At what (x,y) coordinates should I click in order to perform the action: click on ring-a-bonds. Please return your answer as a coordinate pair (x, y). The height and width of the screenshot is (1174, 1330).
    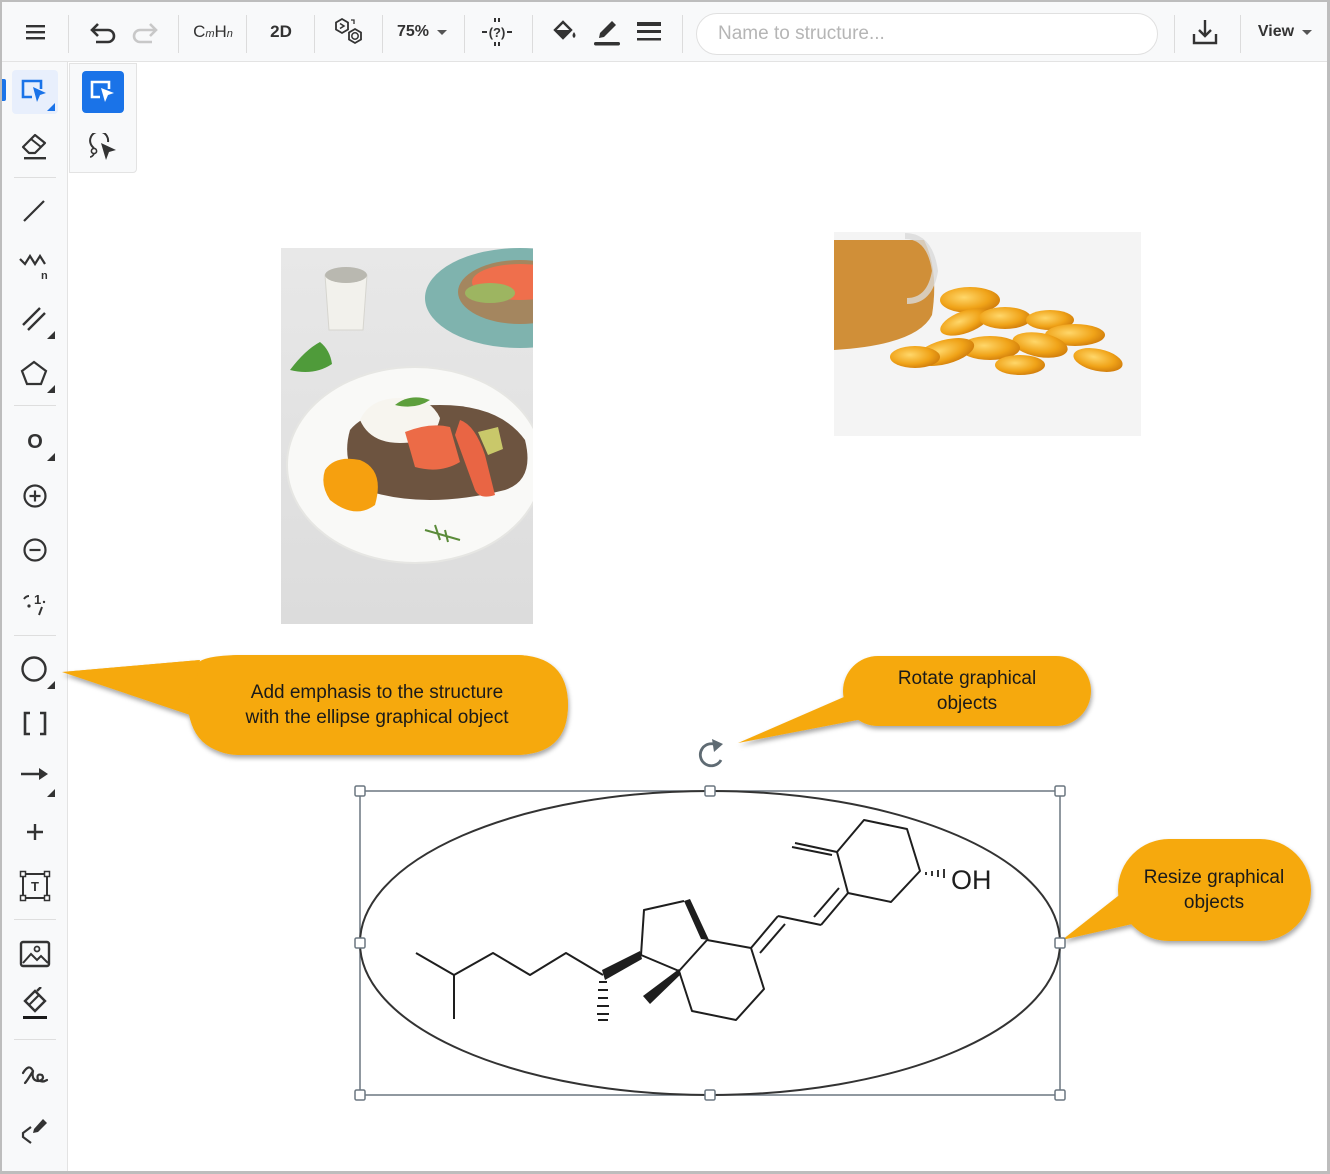
    Looking at the image, I should click on (878, 861).